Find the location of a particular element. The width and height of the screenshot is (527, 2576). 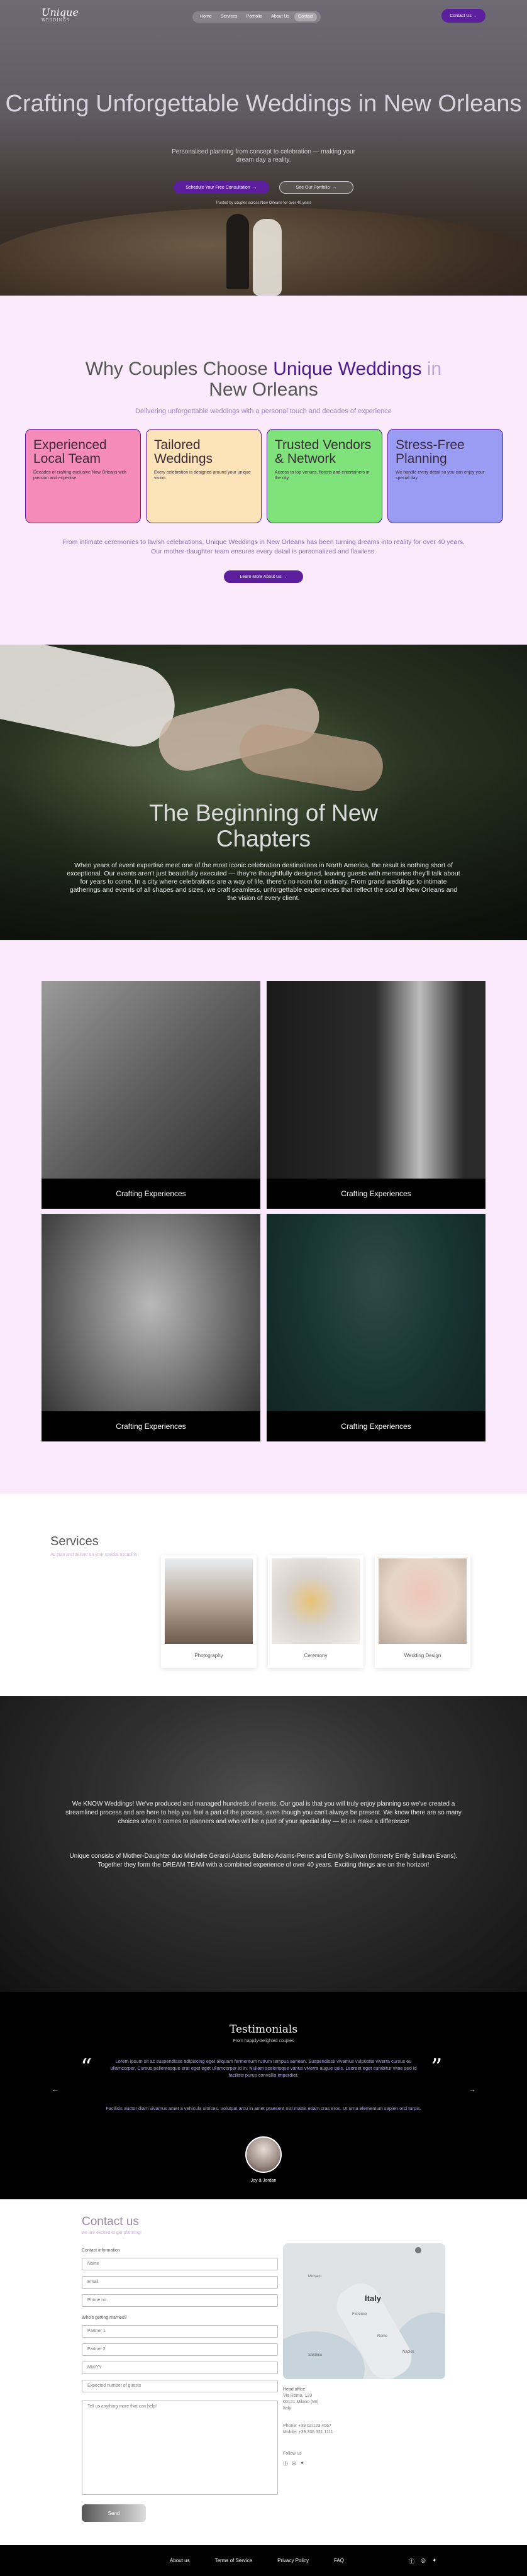

guests-field: Expected number of guests is located at coordinates (180, 2386).